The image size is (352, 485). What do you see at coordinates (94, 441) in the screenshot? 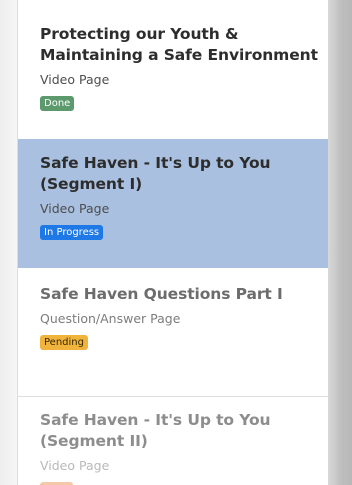
I see `lesson-title-line: (Segment II)` at bounding box center [94, 441].